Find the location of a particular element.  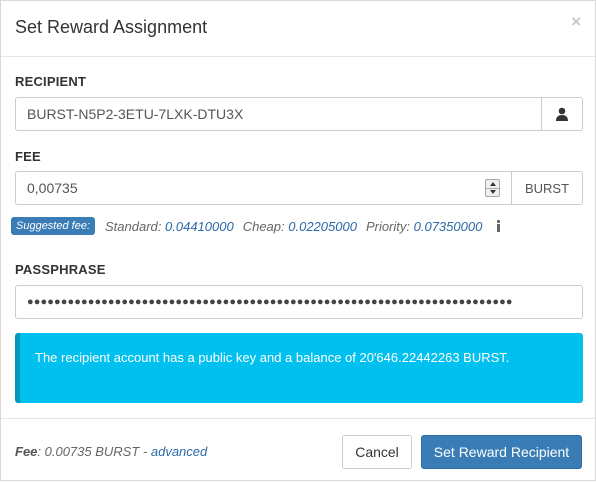

close-icon: × is located at coordinates (576, 21).